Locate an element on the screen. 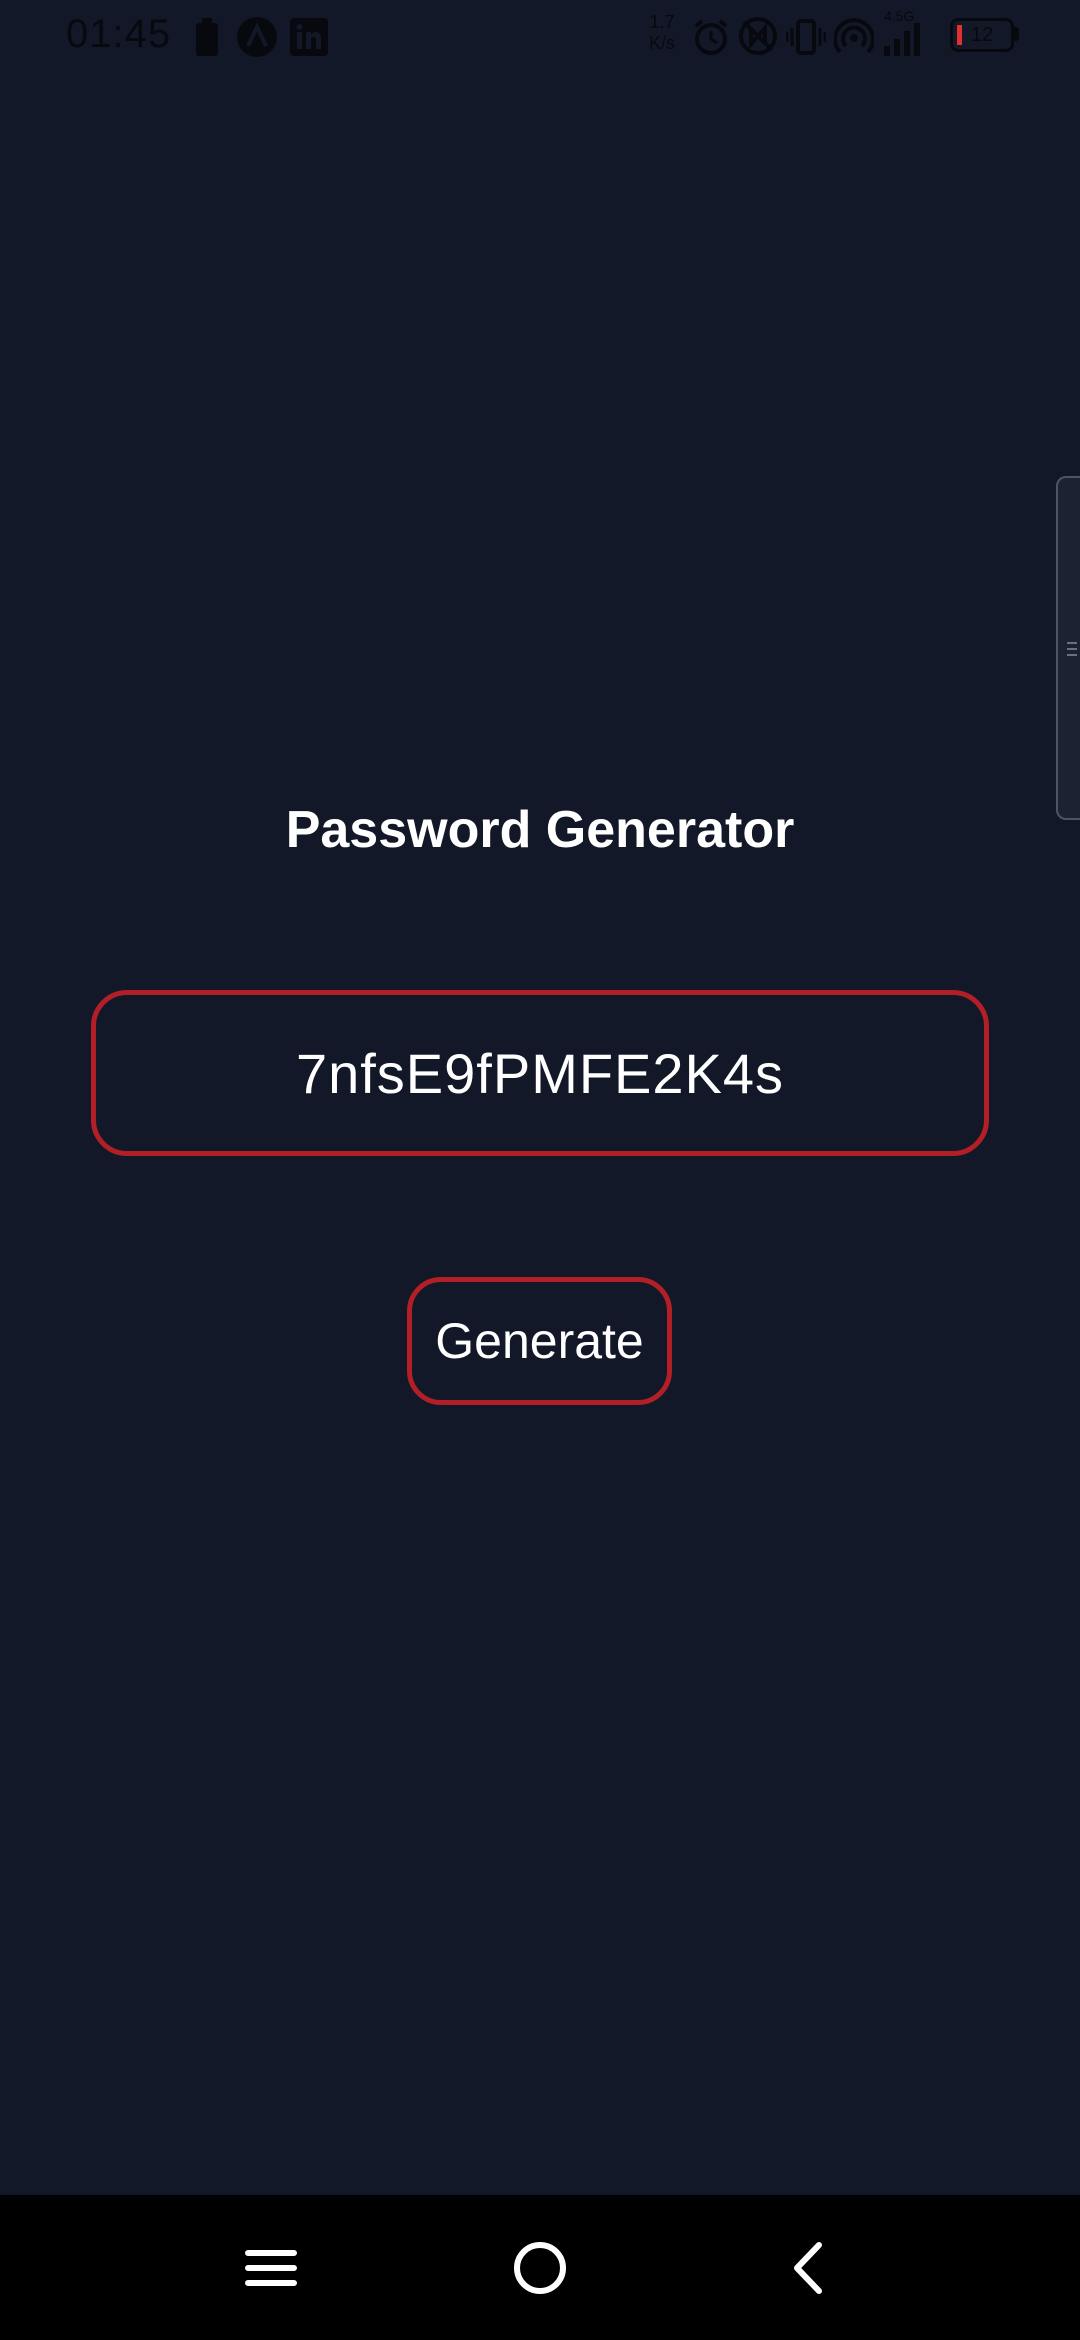 The width and height of the screenshot is (1080, 2340). net-speed-unit: K/s is located at coordinates (661, 43).